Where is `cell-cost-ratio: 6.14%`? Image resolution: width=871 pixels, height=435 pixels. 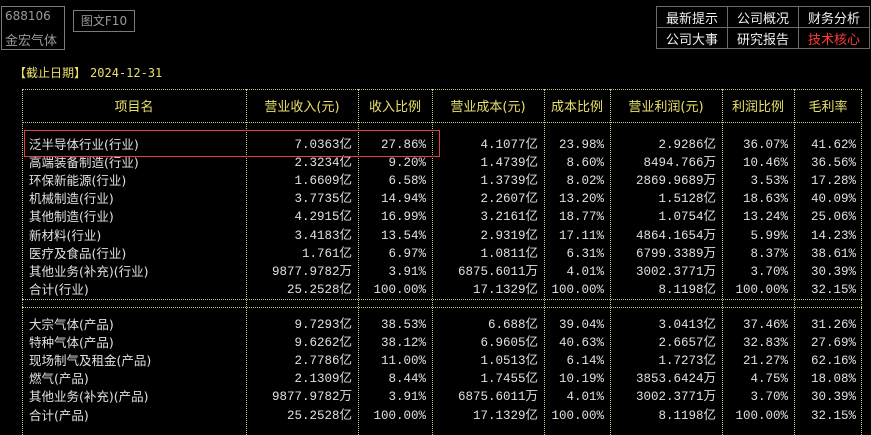
cell-cost-ratio: 6.14% is located at coordinates (585, 361).